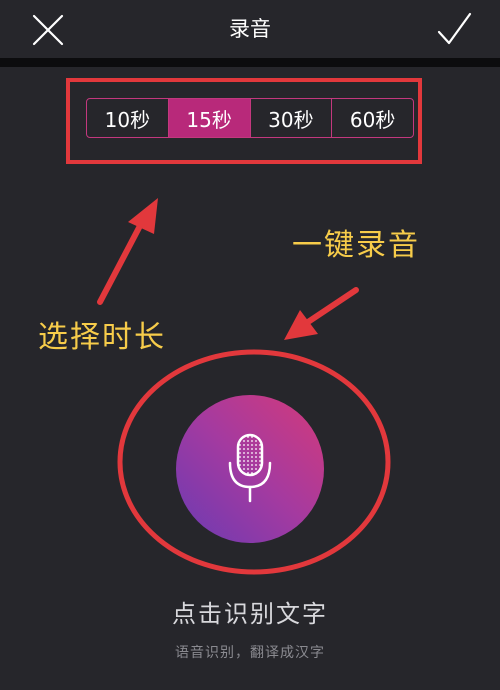  Describe the element at coordinates (332, 306) in the screenshot. I see `record-arrow` at that location.